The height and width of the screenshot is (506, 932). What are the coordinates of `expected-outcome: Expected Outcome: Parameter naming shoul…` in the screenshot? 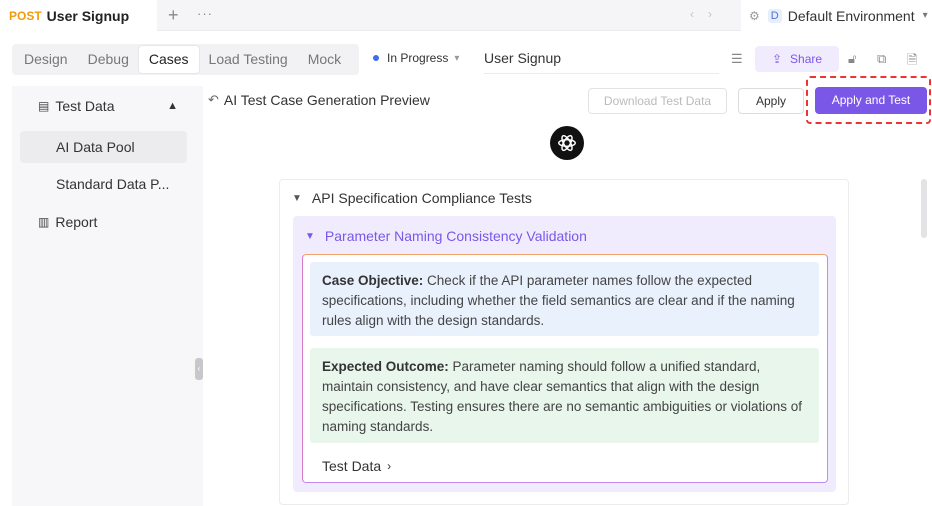 It's located at (564, 395).